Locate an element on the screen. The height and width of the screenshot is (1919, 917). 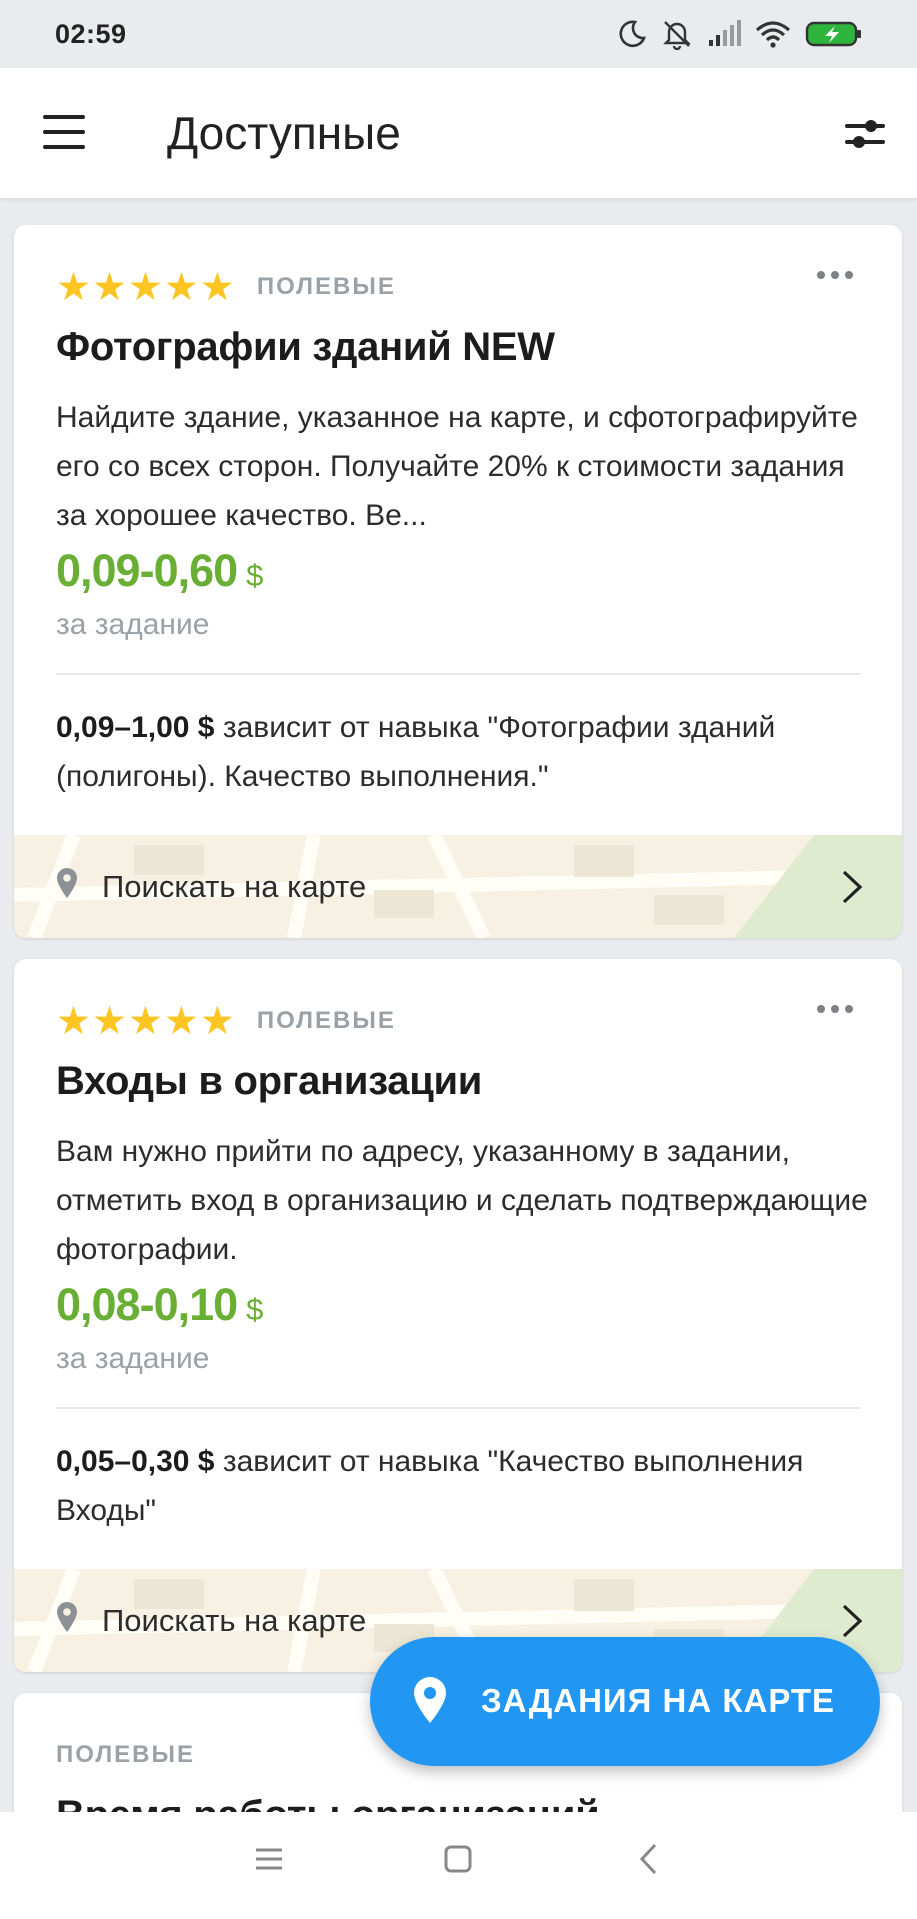
price-value: 0,08-0,10 is located at coordinates (147, 1304).